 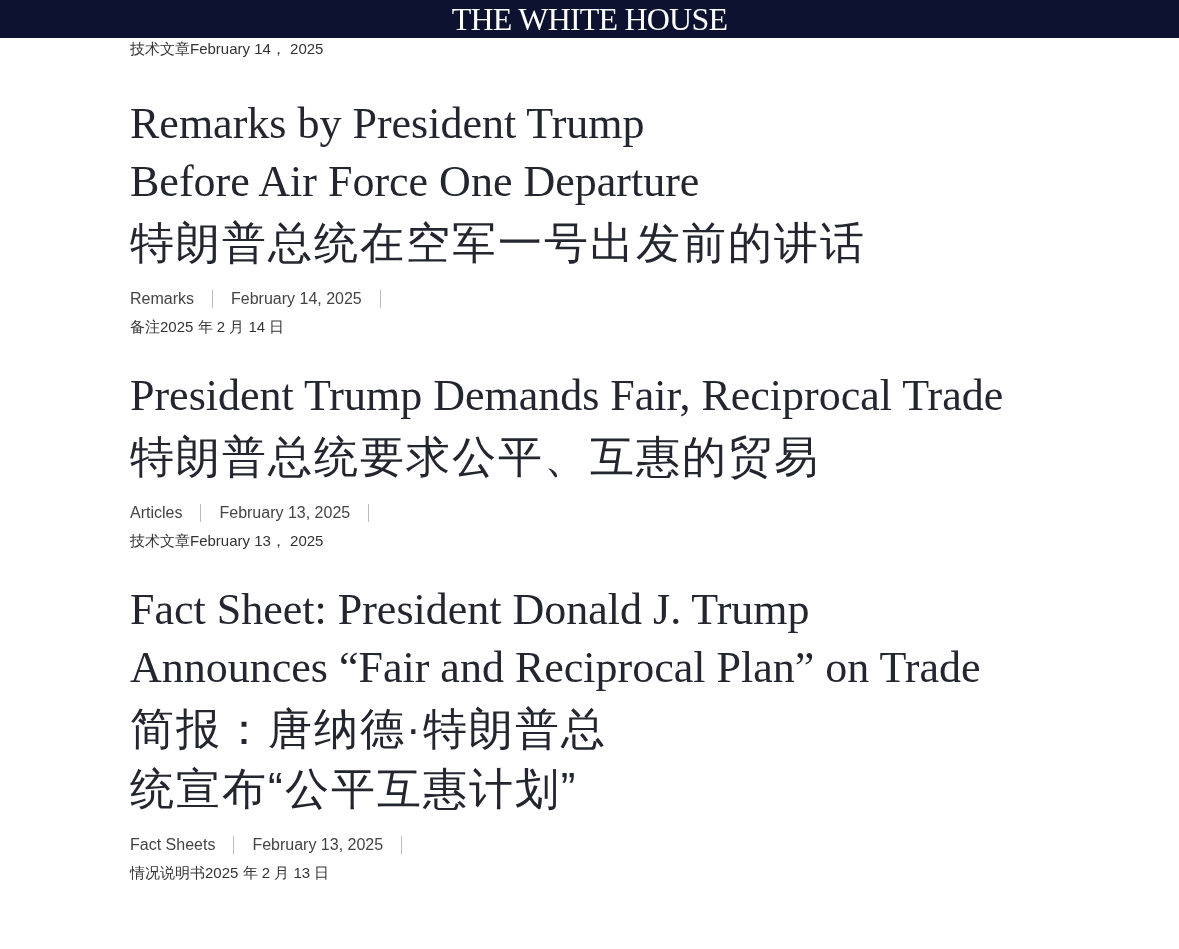 I want to click on article-title: Remarks by President Trump, so click(x=387, y=124).